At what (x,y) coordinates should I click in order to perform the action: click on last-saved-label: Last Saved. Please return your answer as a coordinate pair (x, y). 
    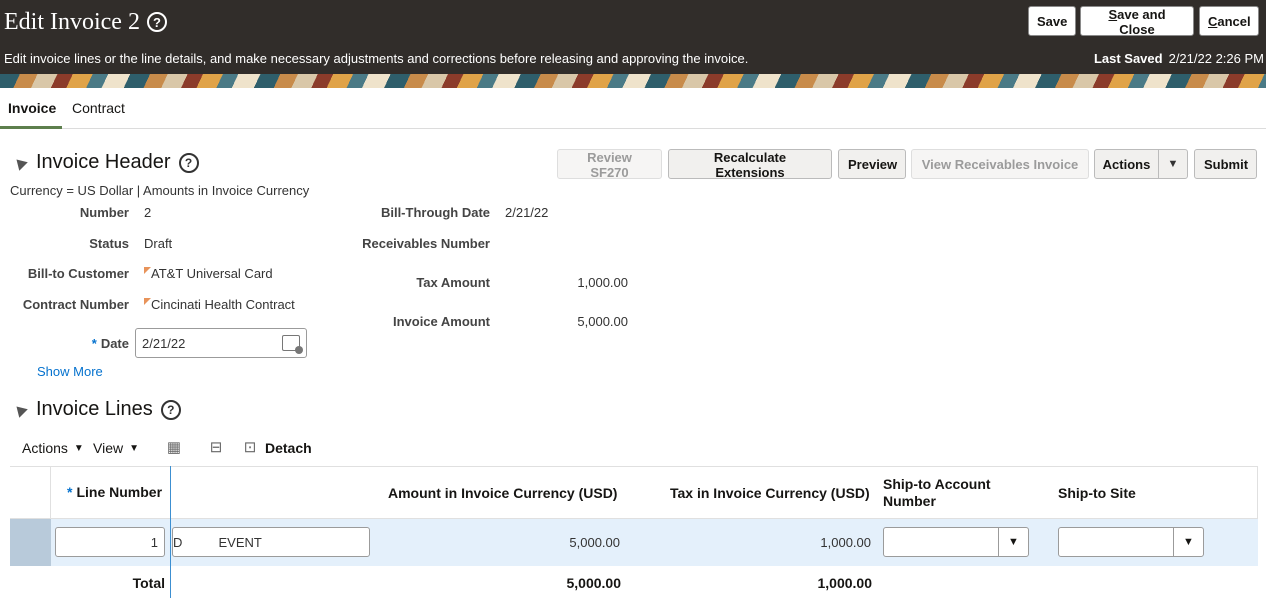
    Looking at the image, I should click on (1128, 58).